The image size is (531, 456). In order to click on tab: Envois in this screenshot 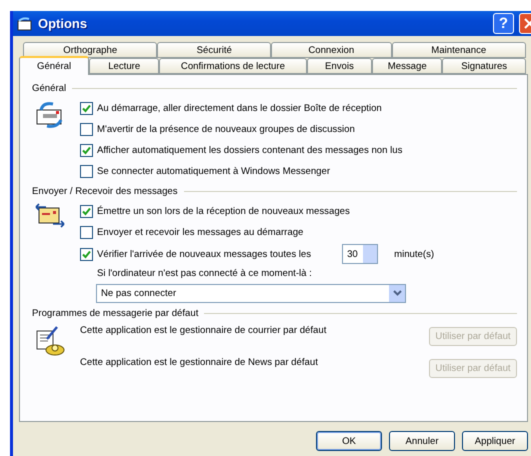, I will do `click(339, 66)`.